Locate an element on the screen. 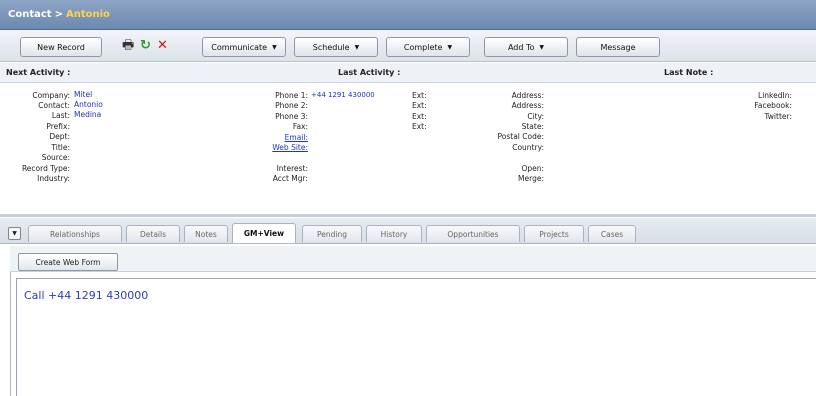  tab-label: Opportunities is located at coordinates (473, 234).